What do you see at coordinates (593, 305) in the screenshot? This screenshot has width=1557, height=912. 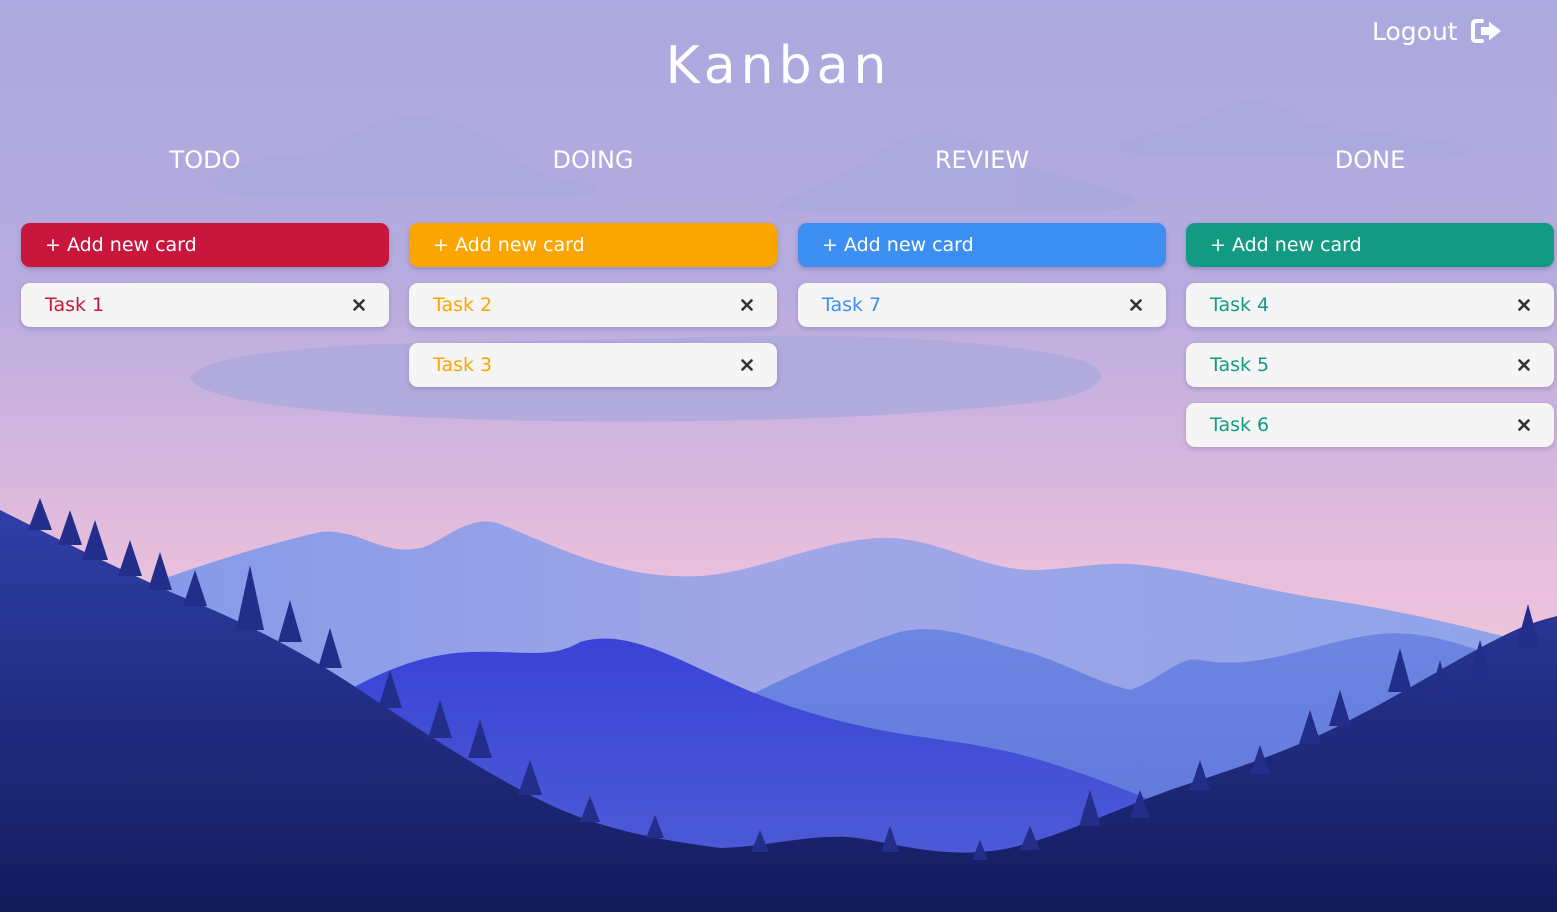 I see `task-card: Task 2` at bounding box center [593, 305].